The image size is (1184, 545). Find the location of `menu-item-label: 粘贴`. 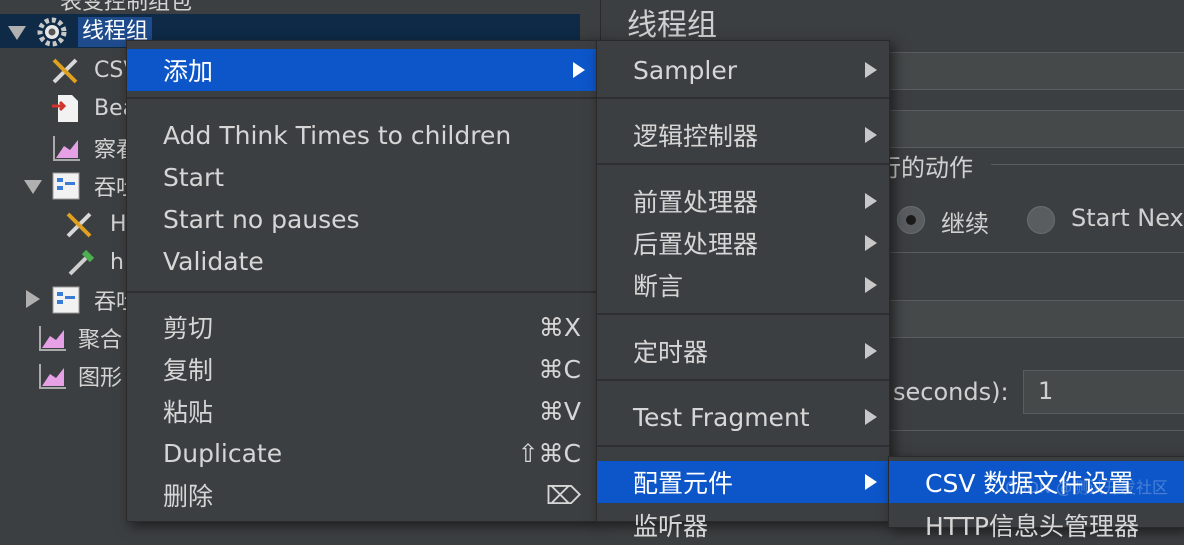

menu-item-label: 粘贴 is located at coordinates (188, 412).